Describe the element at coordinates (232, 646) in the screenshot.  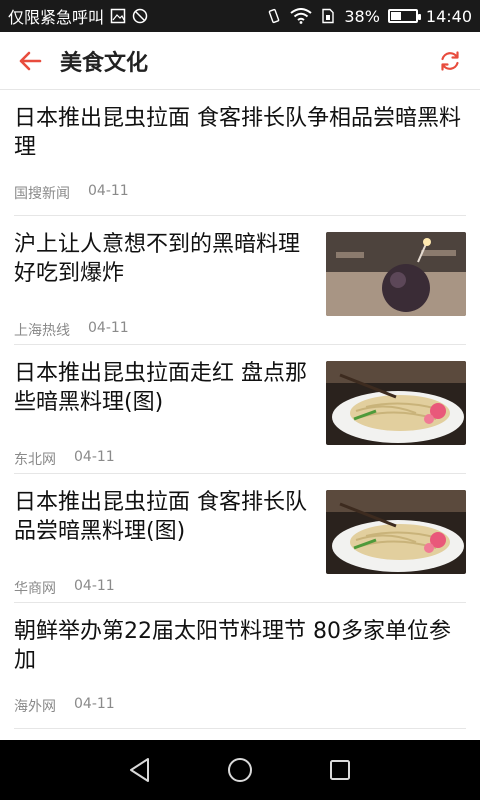
I see `news-title: 朝鲜举办第22届太阳节料理节 80多家单位参加` at that location.